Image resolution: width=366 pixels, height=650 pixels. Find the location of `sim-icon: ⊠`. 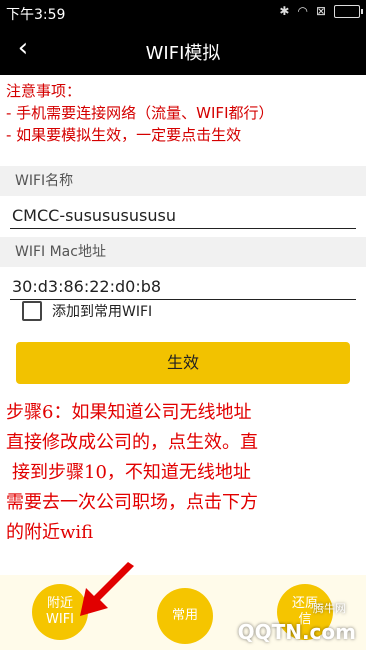

sim-icon: ⊠ is located at coordinates (320, 11).